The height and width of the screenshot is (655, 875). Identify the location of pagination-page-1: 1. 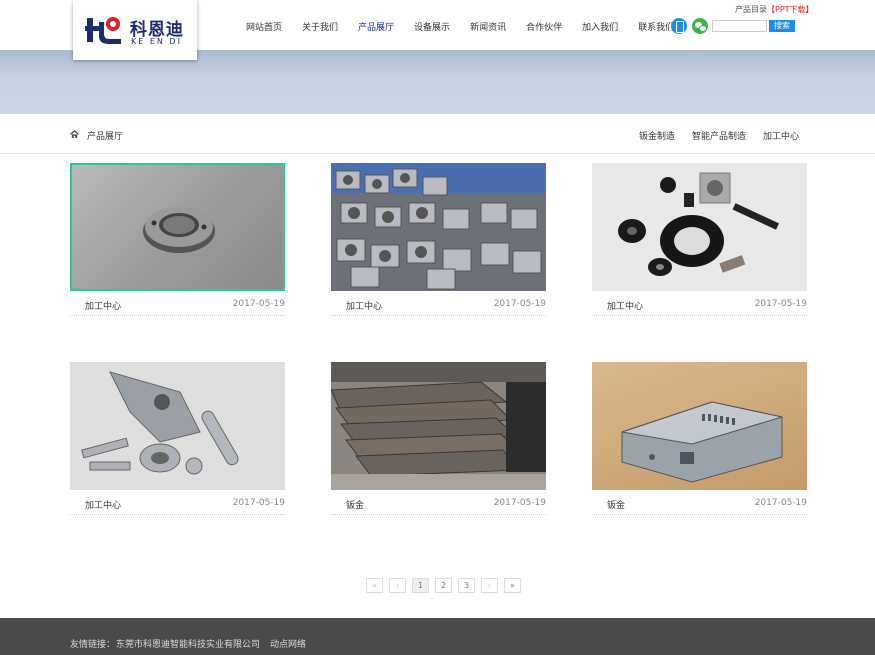
(420, 585).